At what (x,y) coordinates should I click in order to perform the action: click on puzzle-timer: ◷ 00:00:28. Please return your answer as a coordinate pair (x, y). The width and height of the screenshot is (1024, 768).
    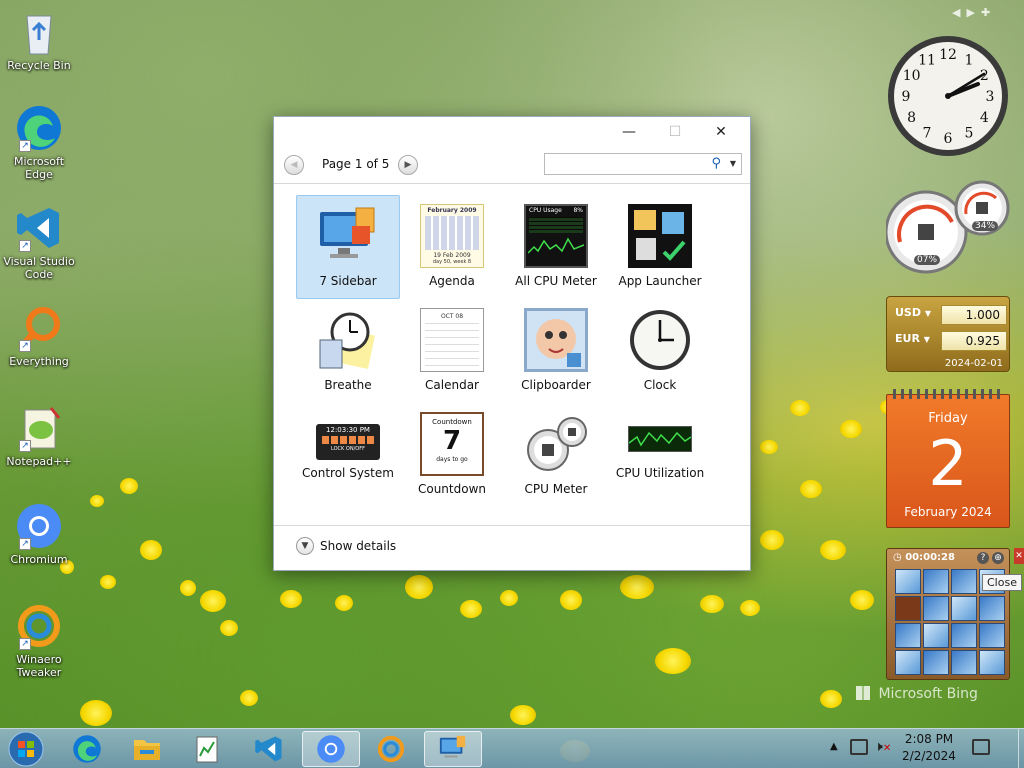
    Looking at the image, I should click on (924, 557).